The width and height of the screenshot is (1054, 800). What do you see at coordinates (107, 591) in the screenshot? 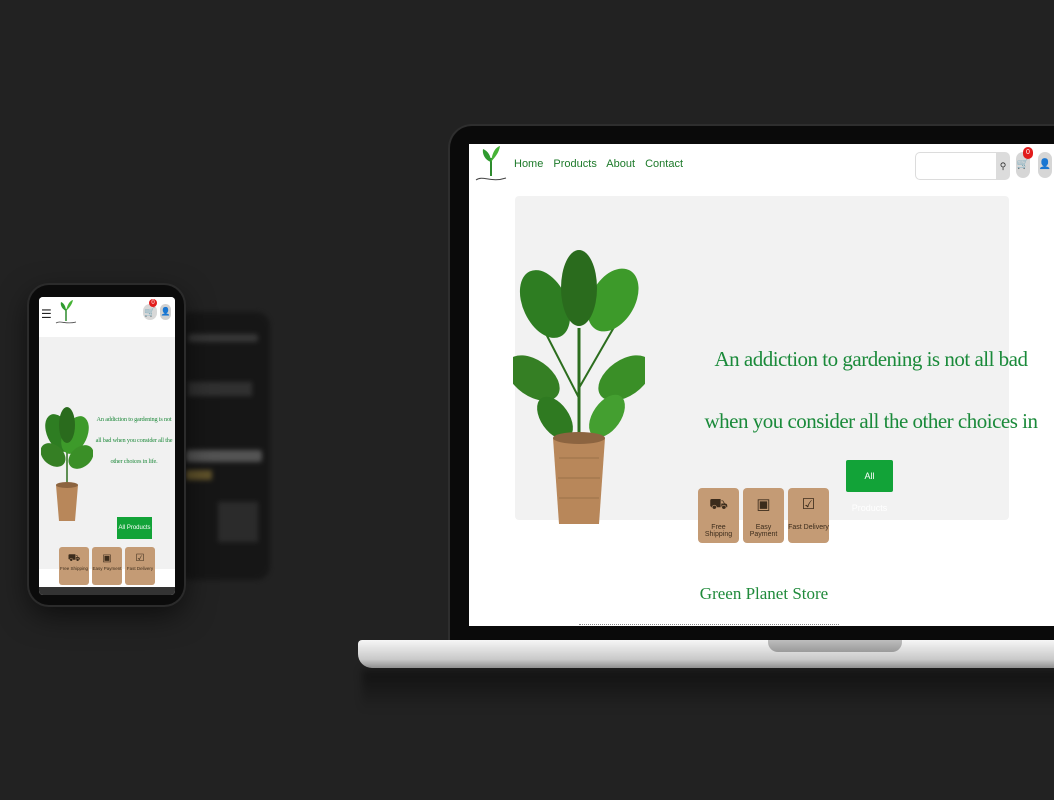
I see `mobile-footer` at bounding box center [107, 591].